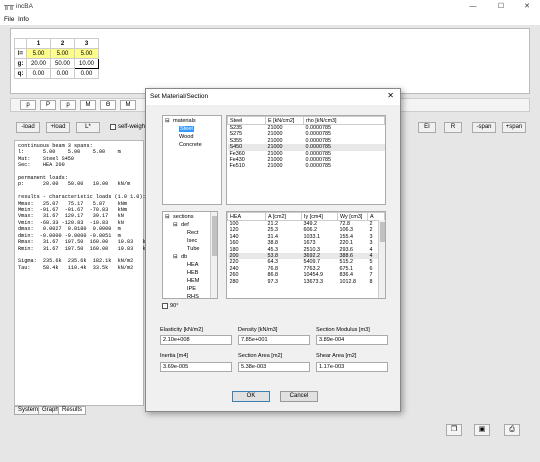 Image resolution: width=540 pixels, height=462 pixels. What do you see at coordinates (186, 137) in the screenshot?
I see `material-wood: Wood` at bounding box center [186, 137].